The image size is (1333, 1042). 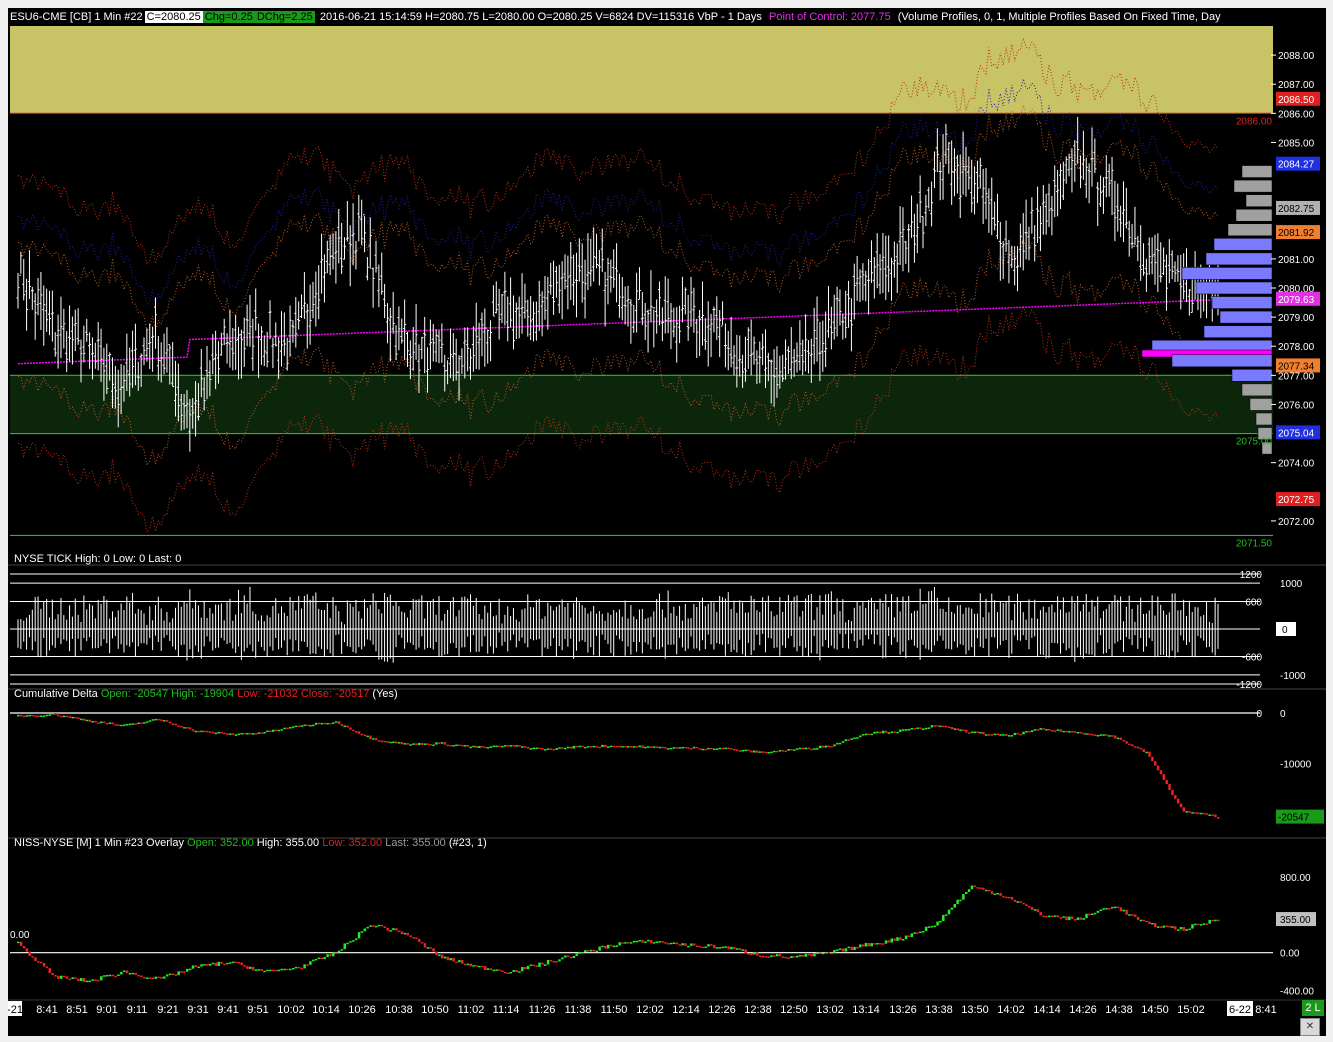 I want to click on delta-axis-label: 0, so click(x=1259, y=714).